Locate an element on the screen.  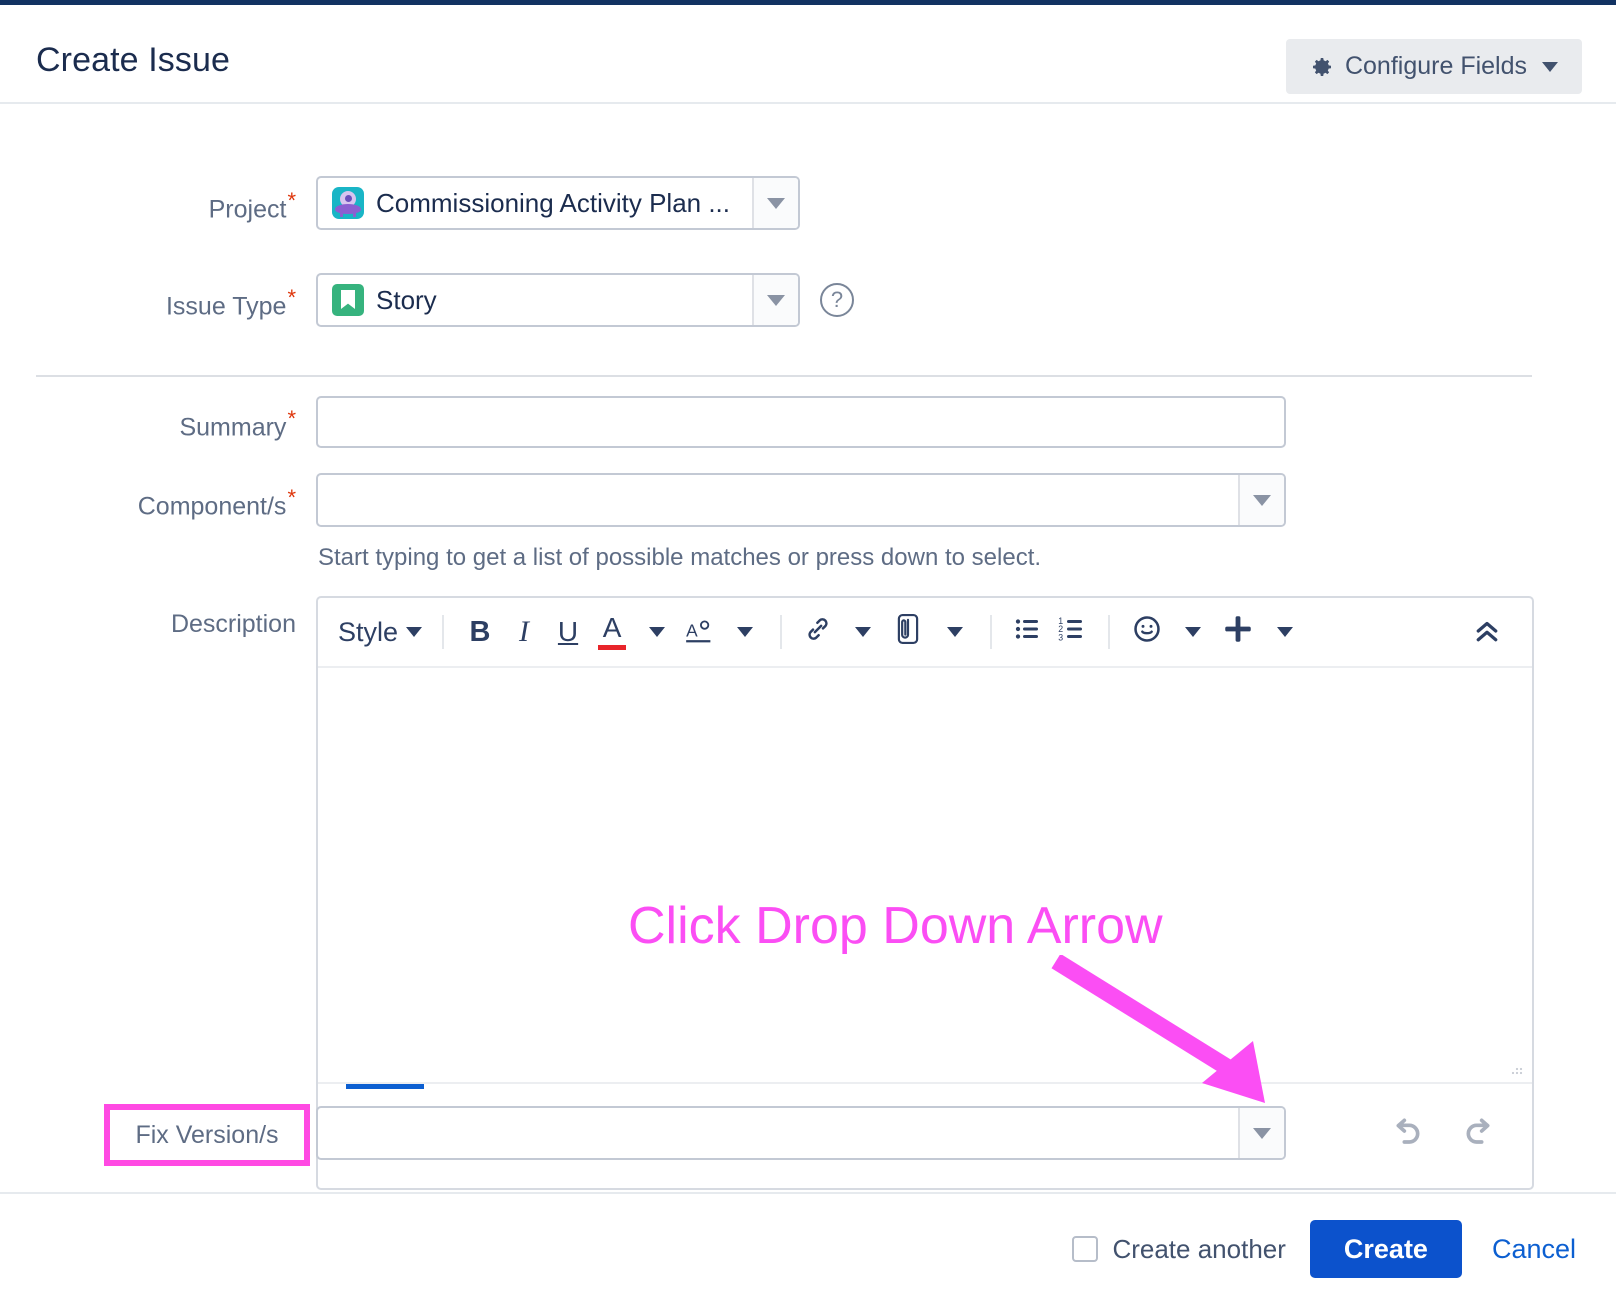
components-field-row: Component/s* is located at coordinates (770, 500).